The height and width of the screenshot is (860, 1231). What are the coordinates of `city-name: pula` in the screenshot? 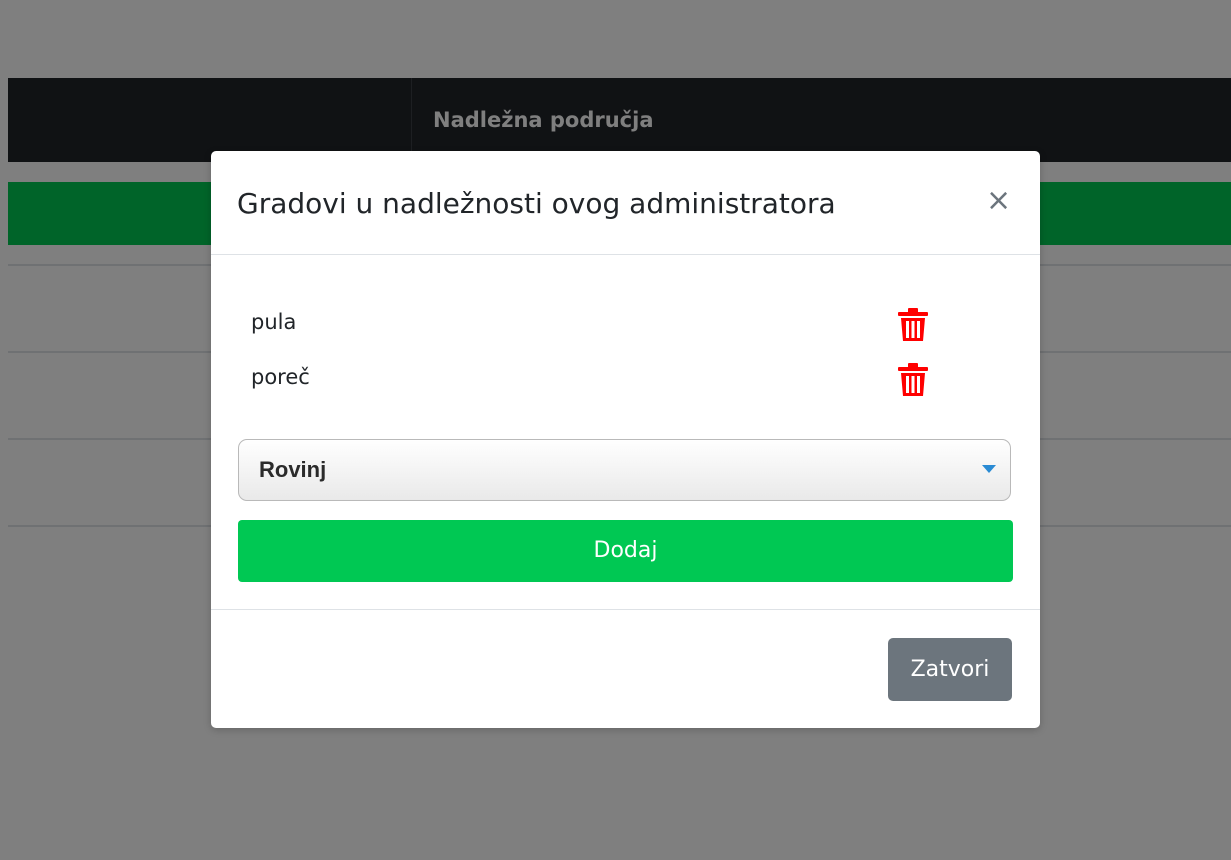 It's located at (274, 322).